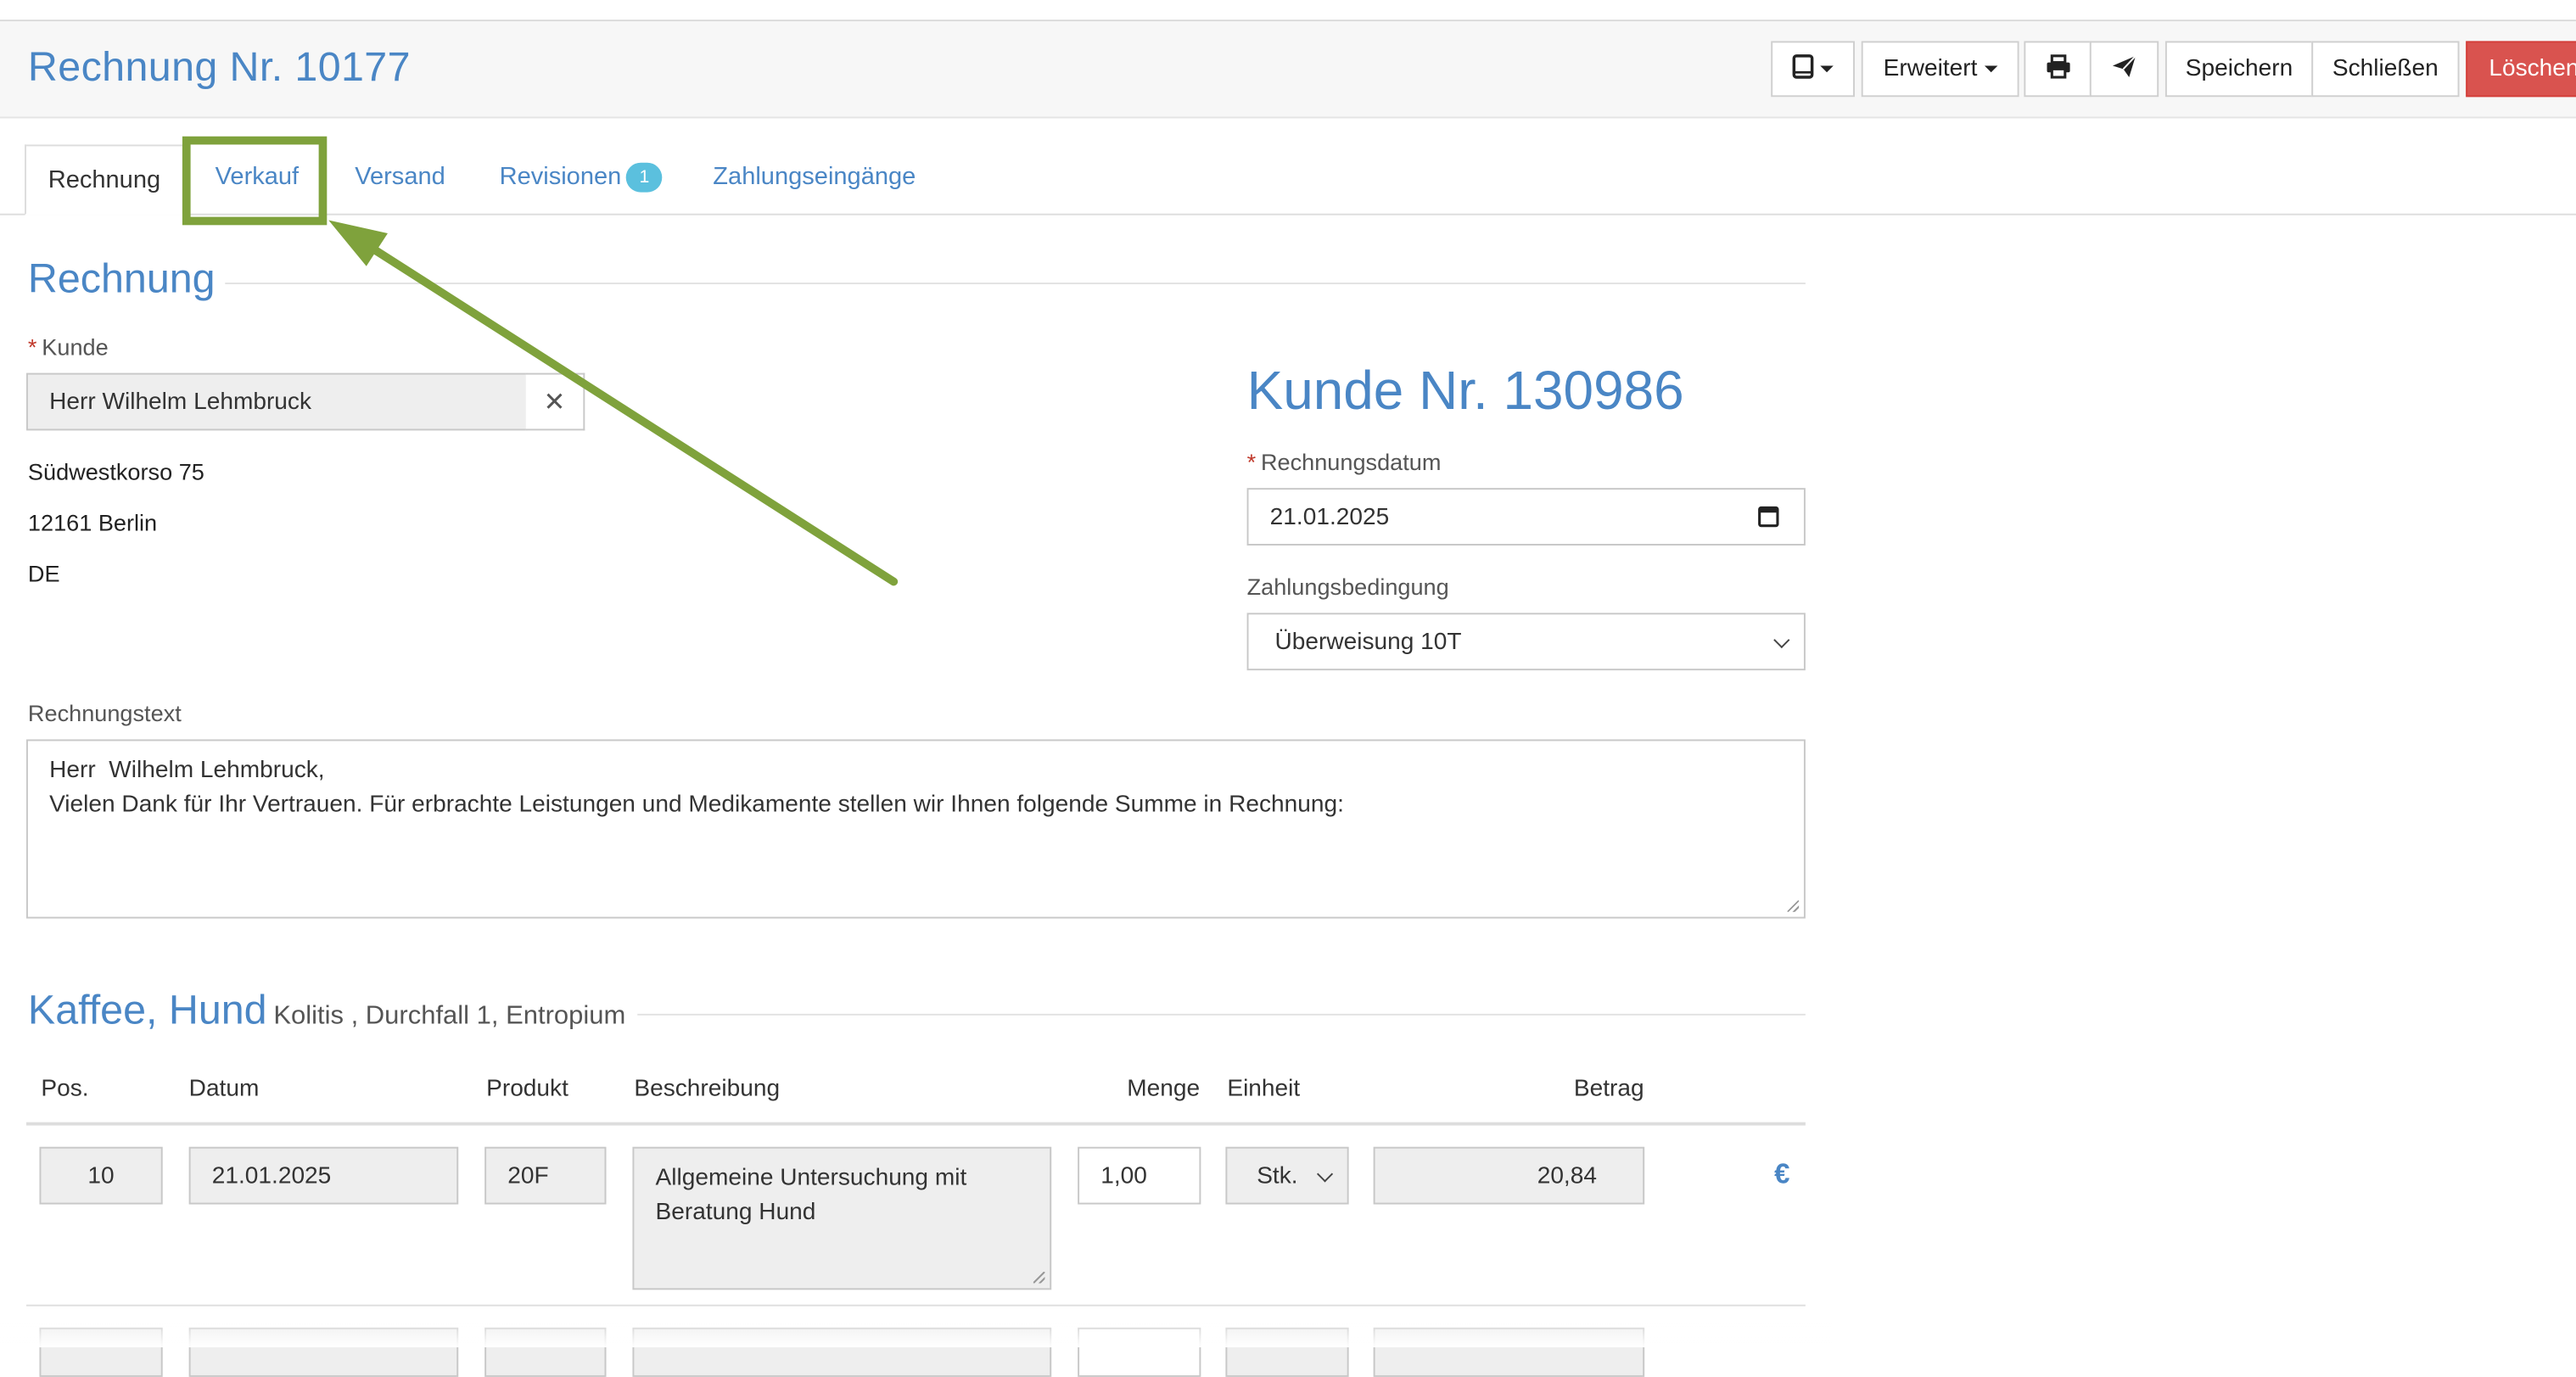 The height and width of the screenshot is (1377, 2576). I want to click on column-header-pos: Pos., so click(65, 1089).